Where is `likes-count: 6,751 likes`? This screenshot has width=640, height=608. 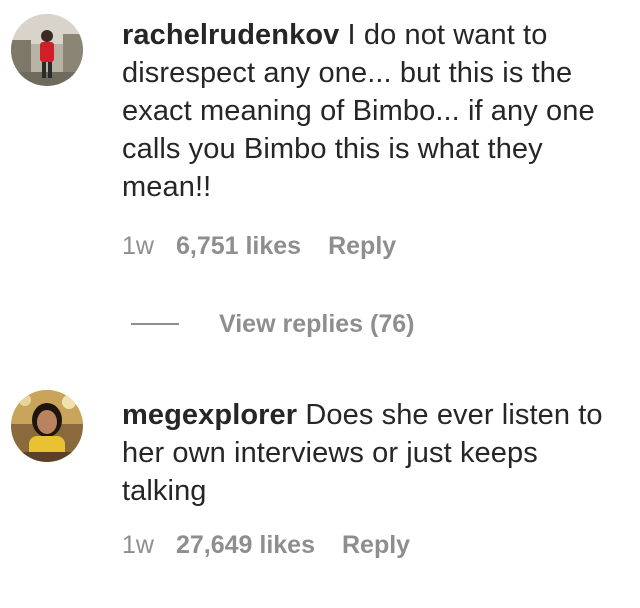
likes-count: 6,751 likes is located at coordinates (238, 246).